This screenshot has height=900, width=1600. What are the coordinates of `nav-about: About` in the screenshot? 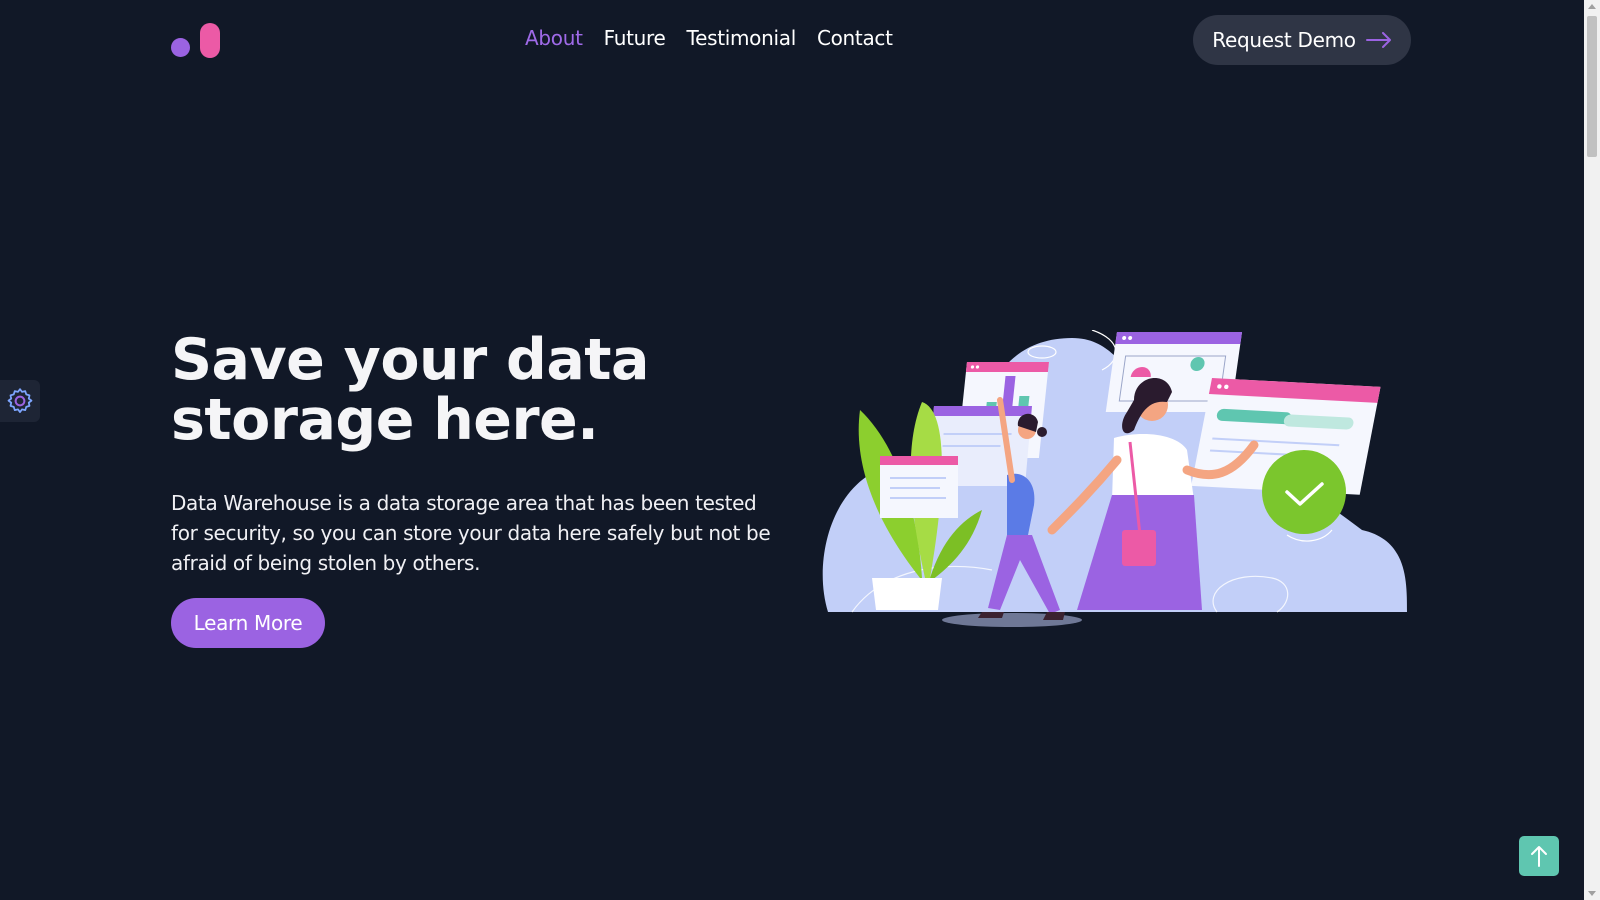 It's located at (554, 38).